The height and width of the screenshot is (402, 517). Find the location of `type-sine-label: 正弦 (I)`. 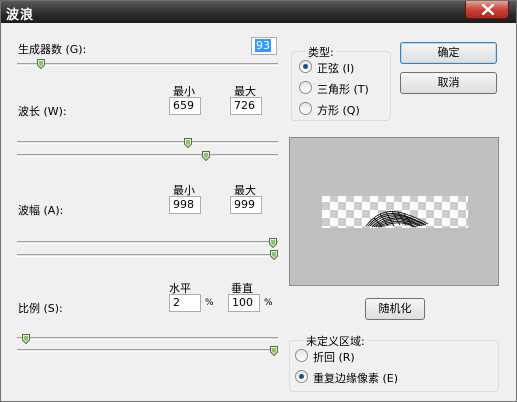

type-sine-label: 正弦 (I) is located at coordinates (335, 68).